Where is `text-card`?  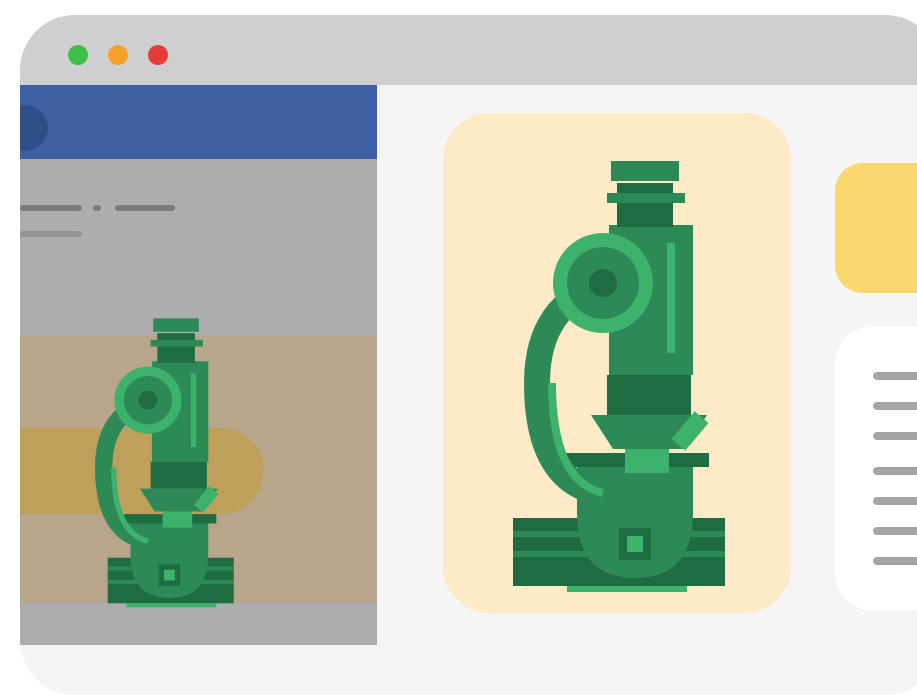
text-card is located at coordinates (876, 468).